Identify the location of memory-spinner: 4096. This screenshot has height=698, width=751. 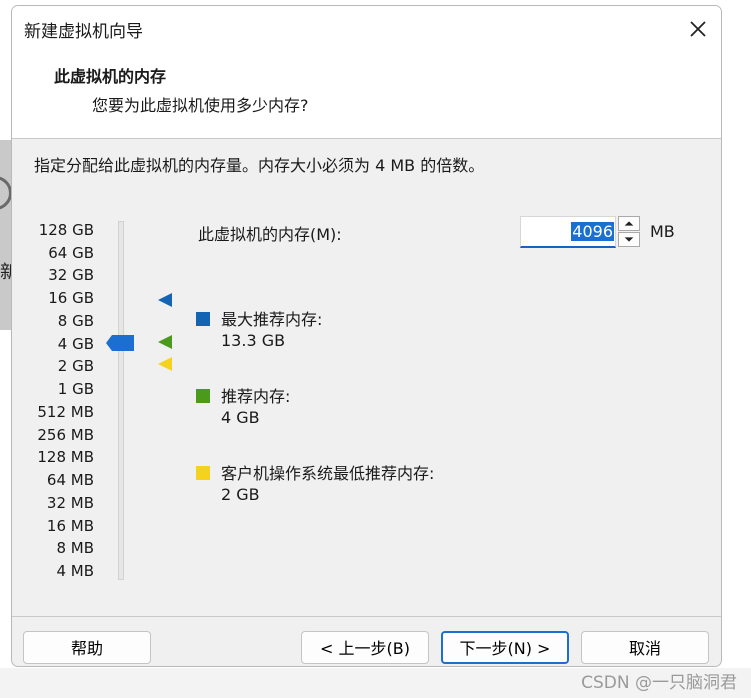
(581, 233).